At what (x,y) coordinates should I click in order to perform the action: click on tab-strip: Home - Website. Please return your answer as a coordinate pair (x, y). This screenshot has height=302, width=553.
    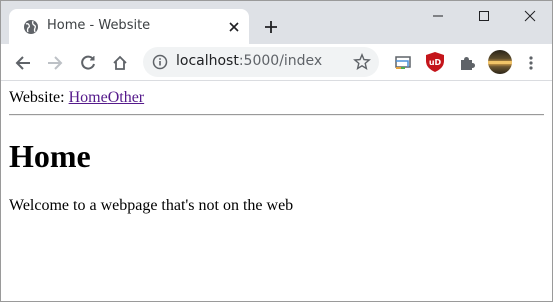
    Looking at the image, I should click on (276, 22).